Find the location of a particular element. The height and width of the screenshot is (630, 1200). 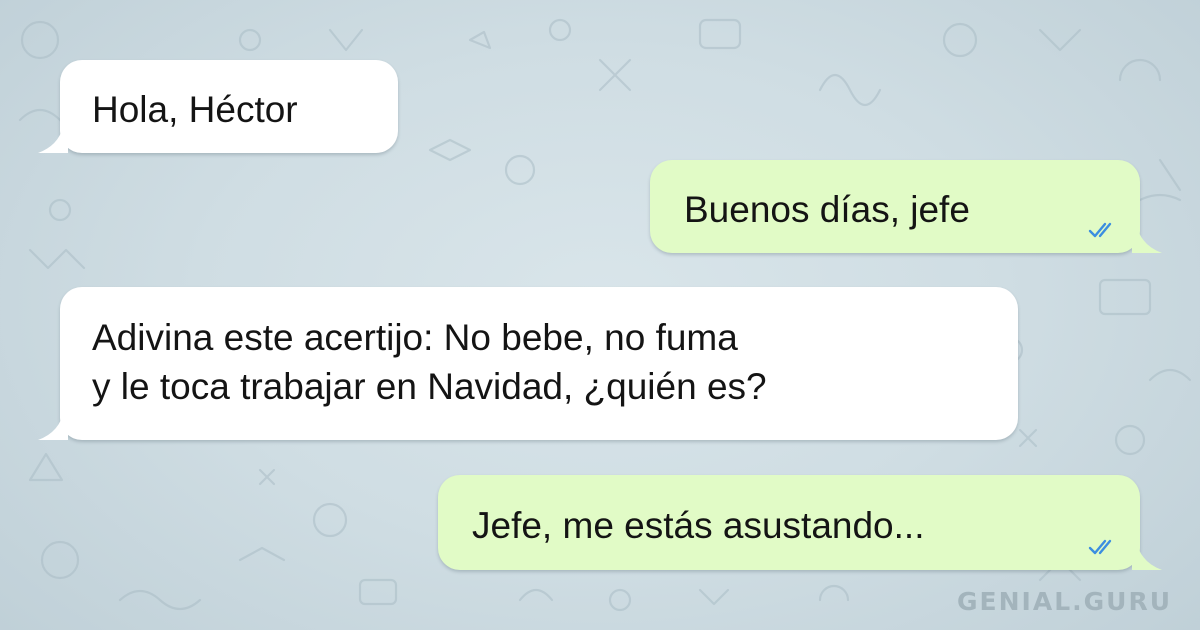

message-bubble-outgoing: Buenos días, jefe is located at coordinates (906, 206).